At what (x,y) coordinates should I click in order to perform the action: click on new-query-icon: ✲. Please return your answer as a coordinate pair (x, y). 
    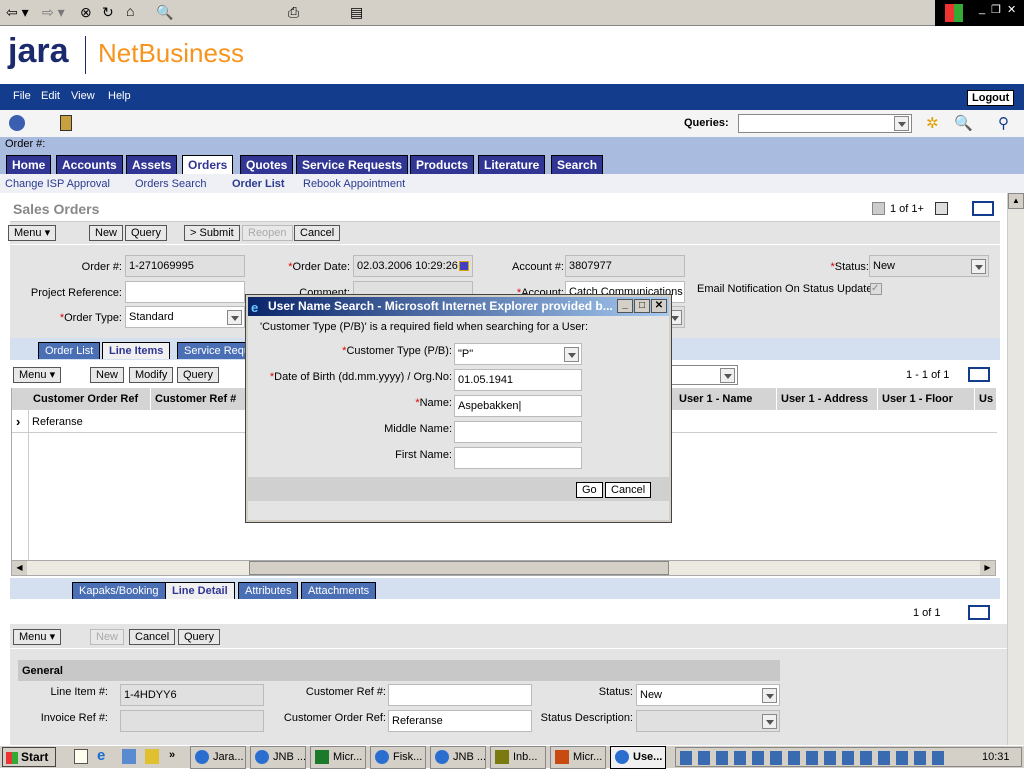
    Looking at the image, I should click on (932, 123).